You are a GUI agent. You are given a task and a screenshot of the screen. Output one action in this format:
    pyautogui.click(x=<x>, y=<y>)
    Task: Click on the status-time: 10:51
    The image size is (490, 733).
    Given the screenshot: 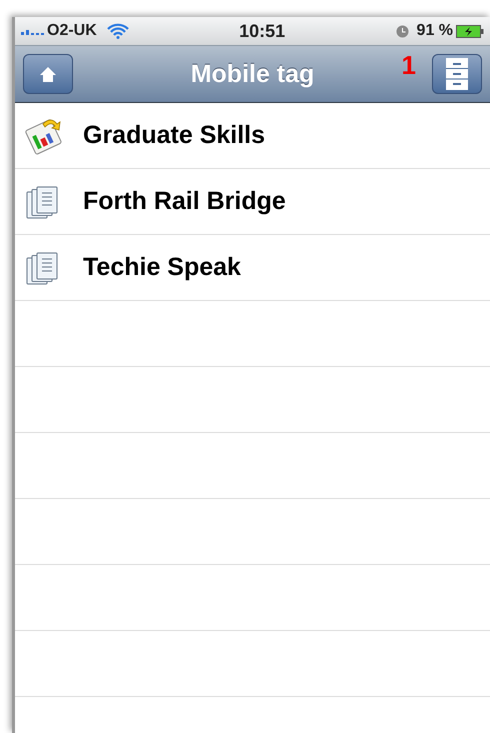 What is the action you would take?
    pyautogui.click(x=262, y=31)
    